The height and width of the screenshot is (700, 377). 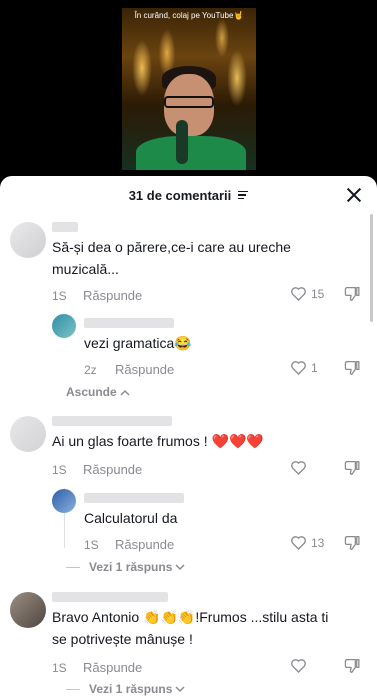 What do you see at coordinates (189, 15) in the screenshot?
I see `video-caption: În curând, colaj pe YouTube🤘` at bounding box center [189, 15].